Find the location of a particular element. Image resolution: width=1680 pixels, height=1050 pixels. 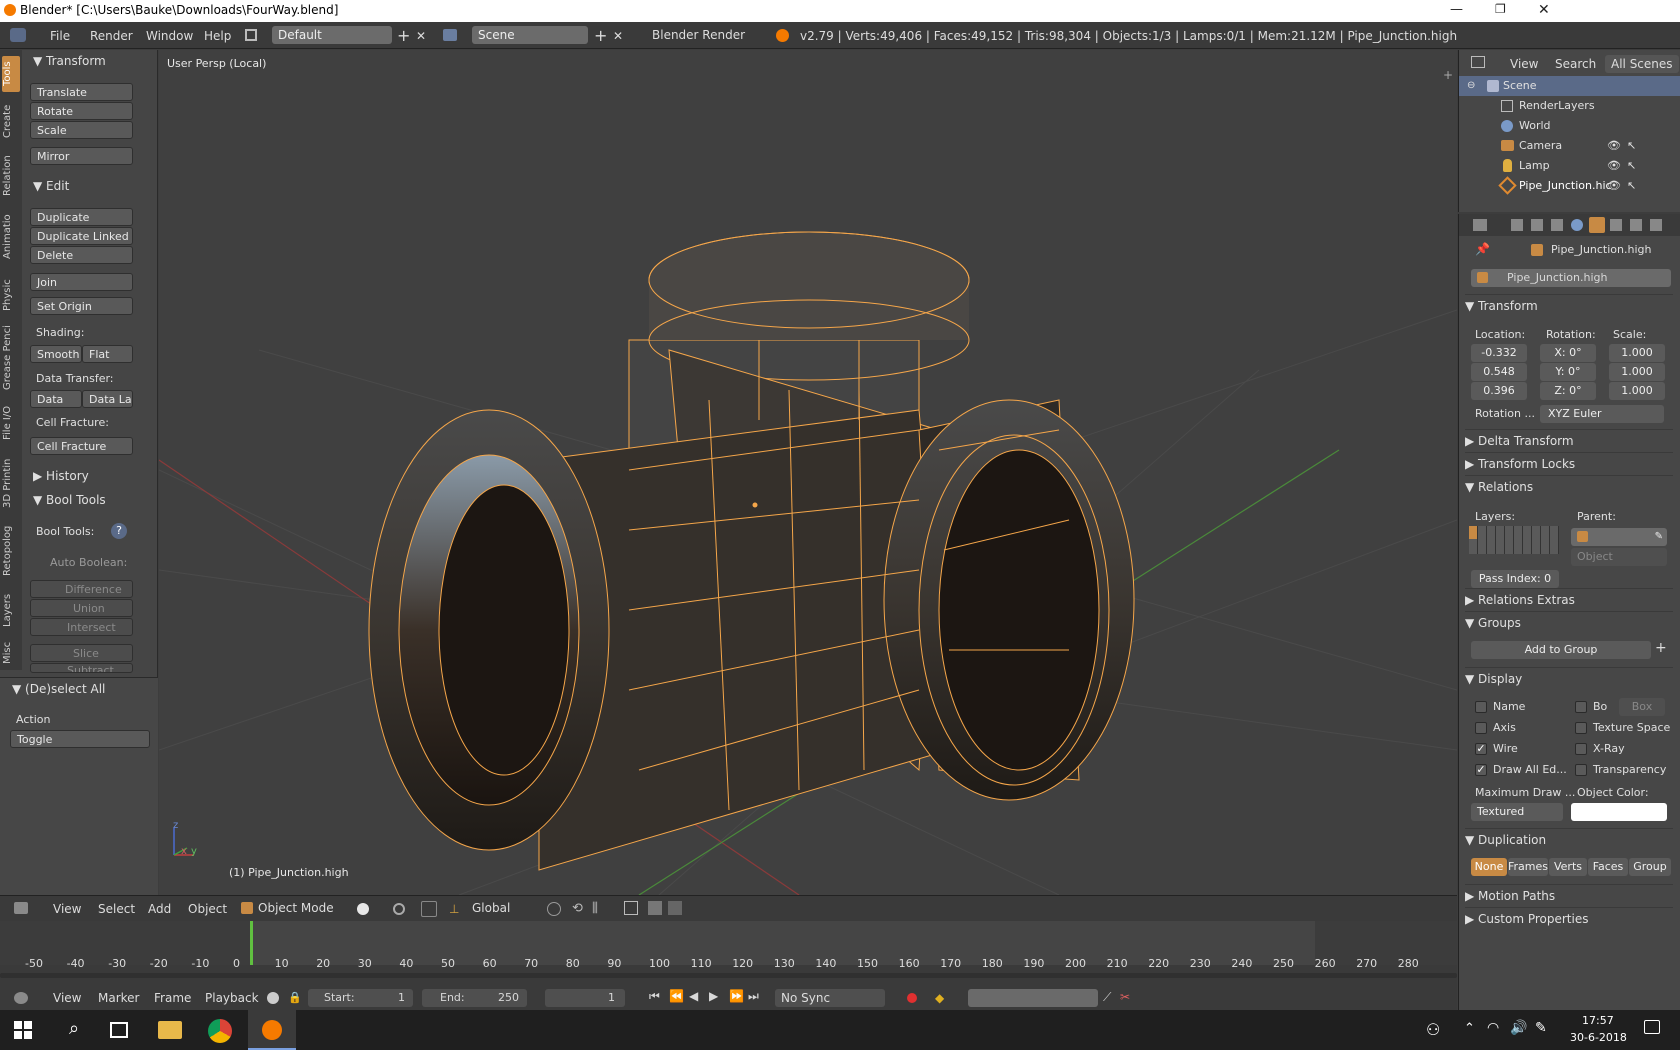

join-button: Join is located at coordinates (81, 282).